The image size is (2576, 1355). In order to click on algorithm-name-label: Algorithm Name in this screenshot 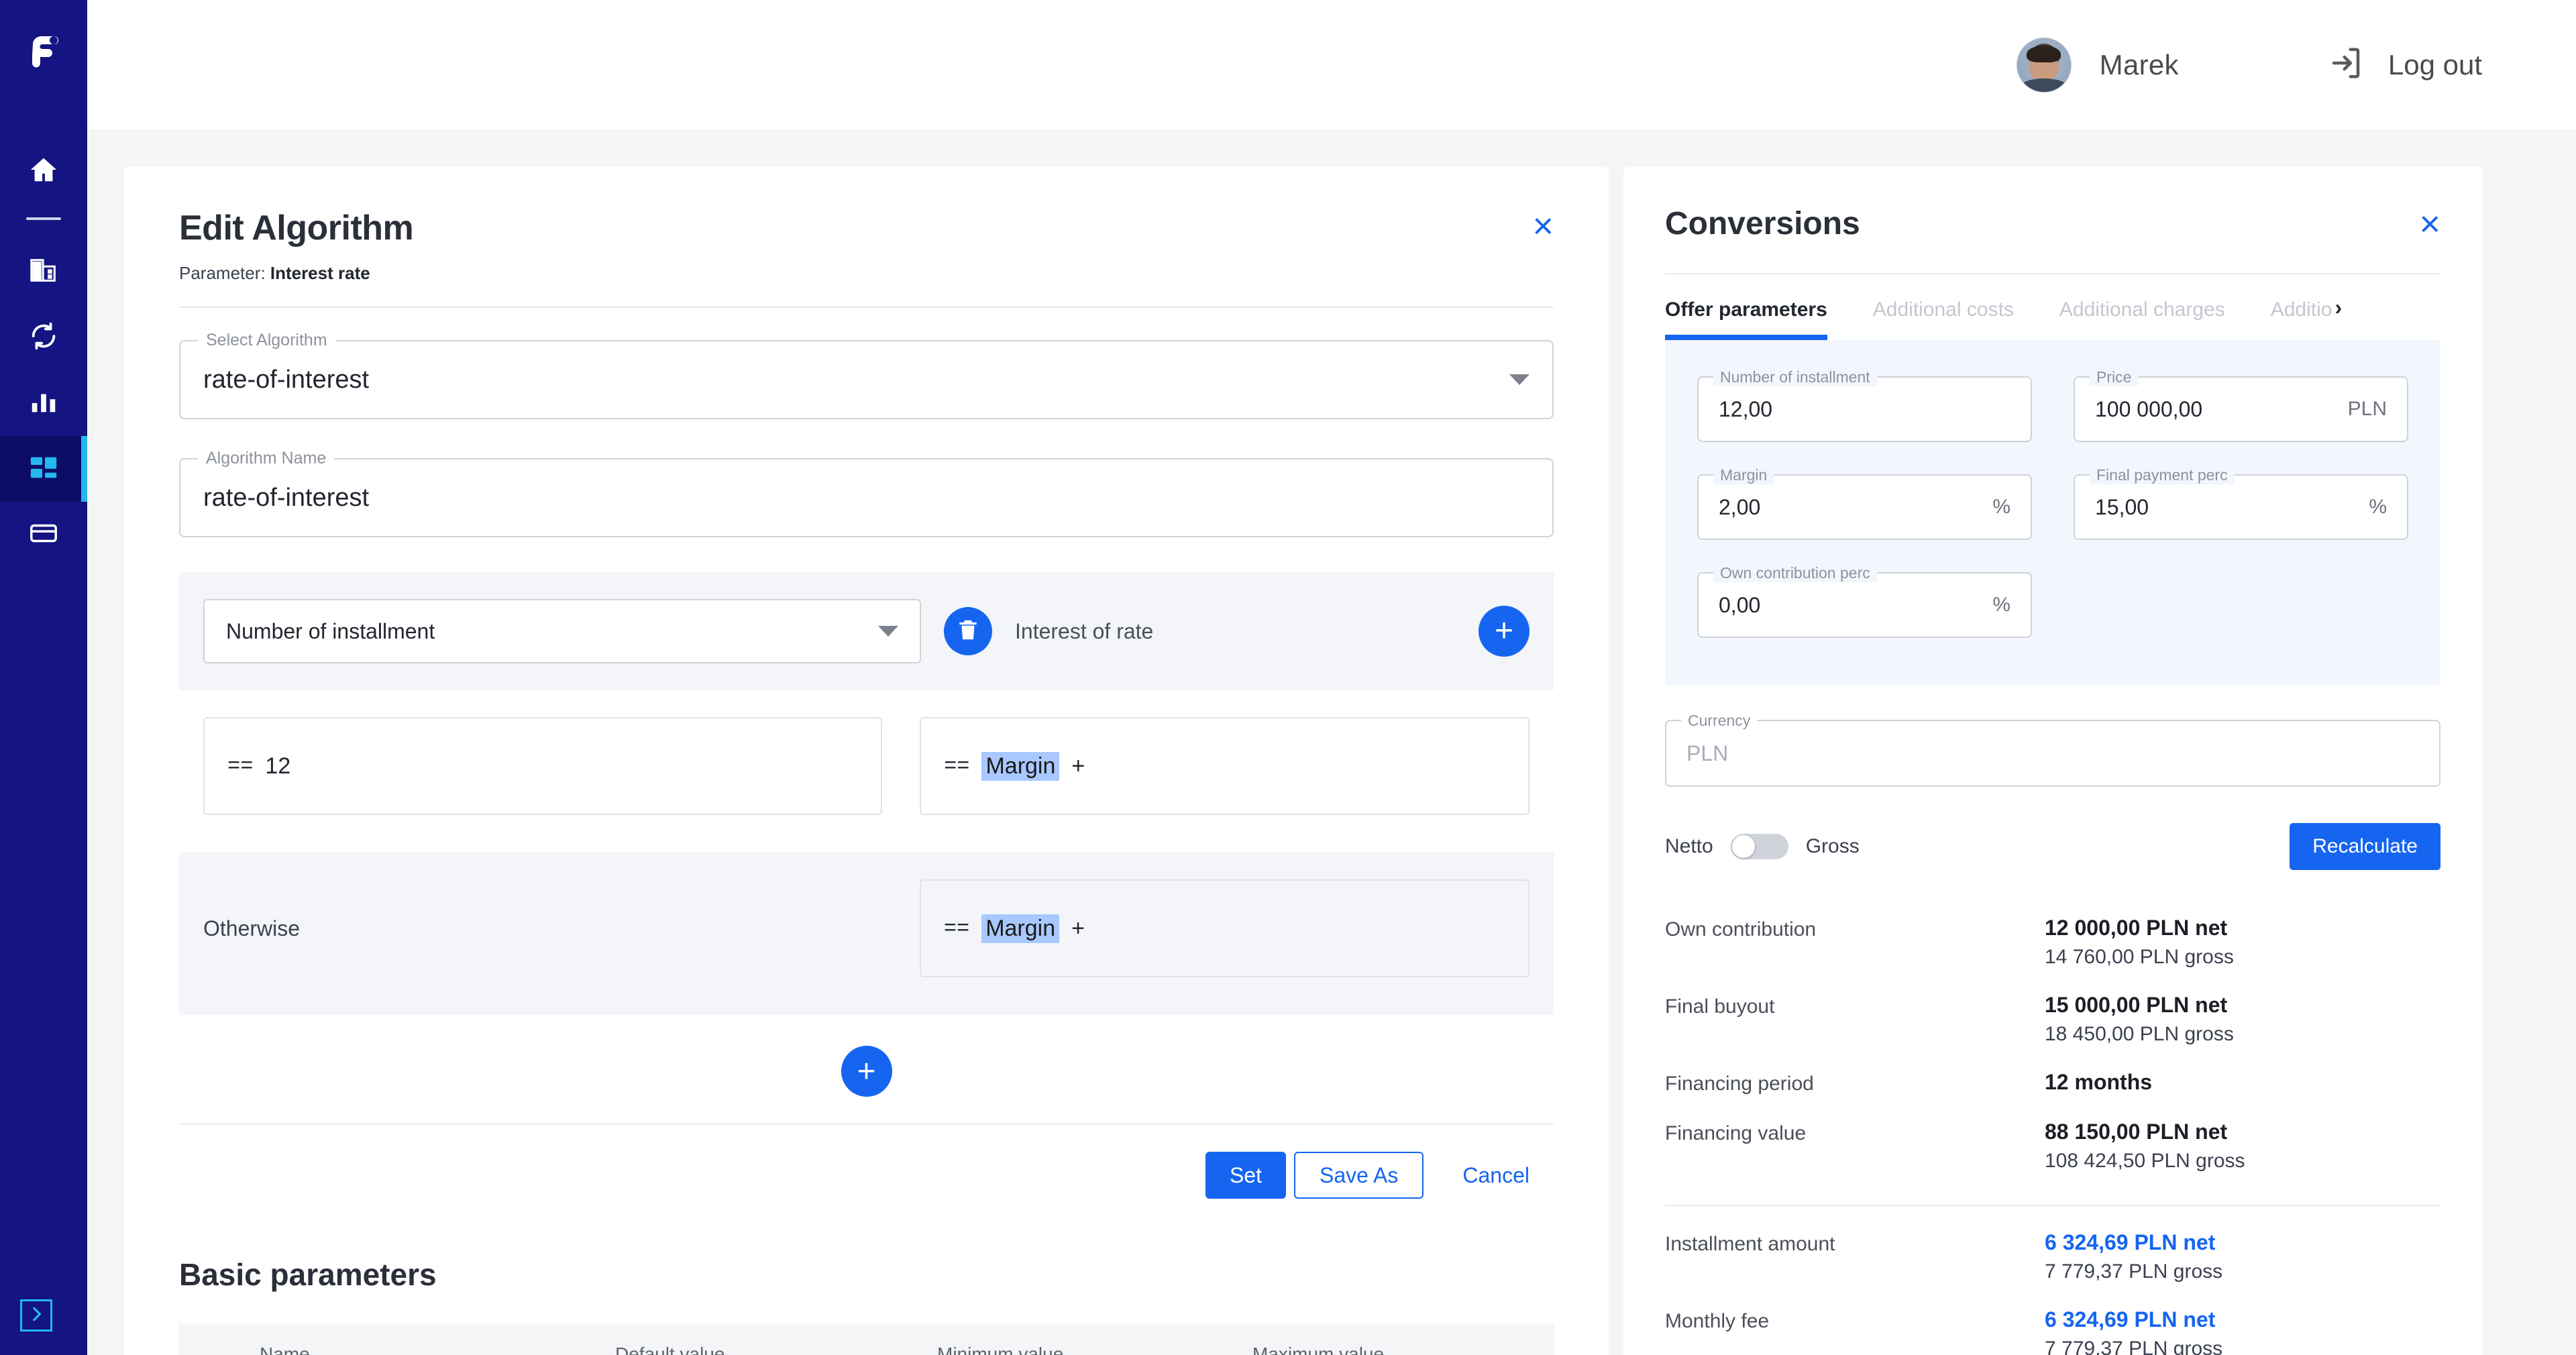, I will do `click(266, 459)`.